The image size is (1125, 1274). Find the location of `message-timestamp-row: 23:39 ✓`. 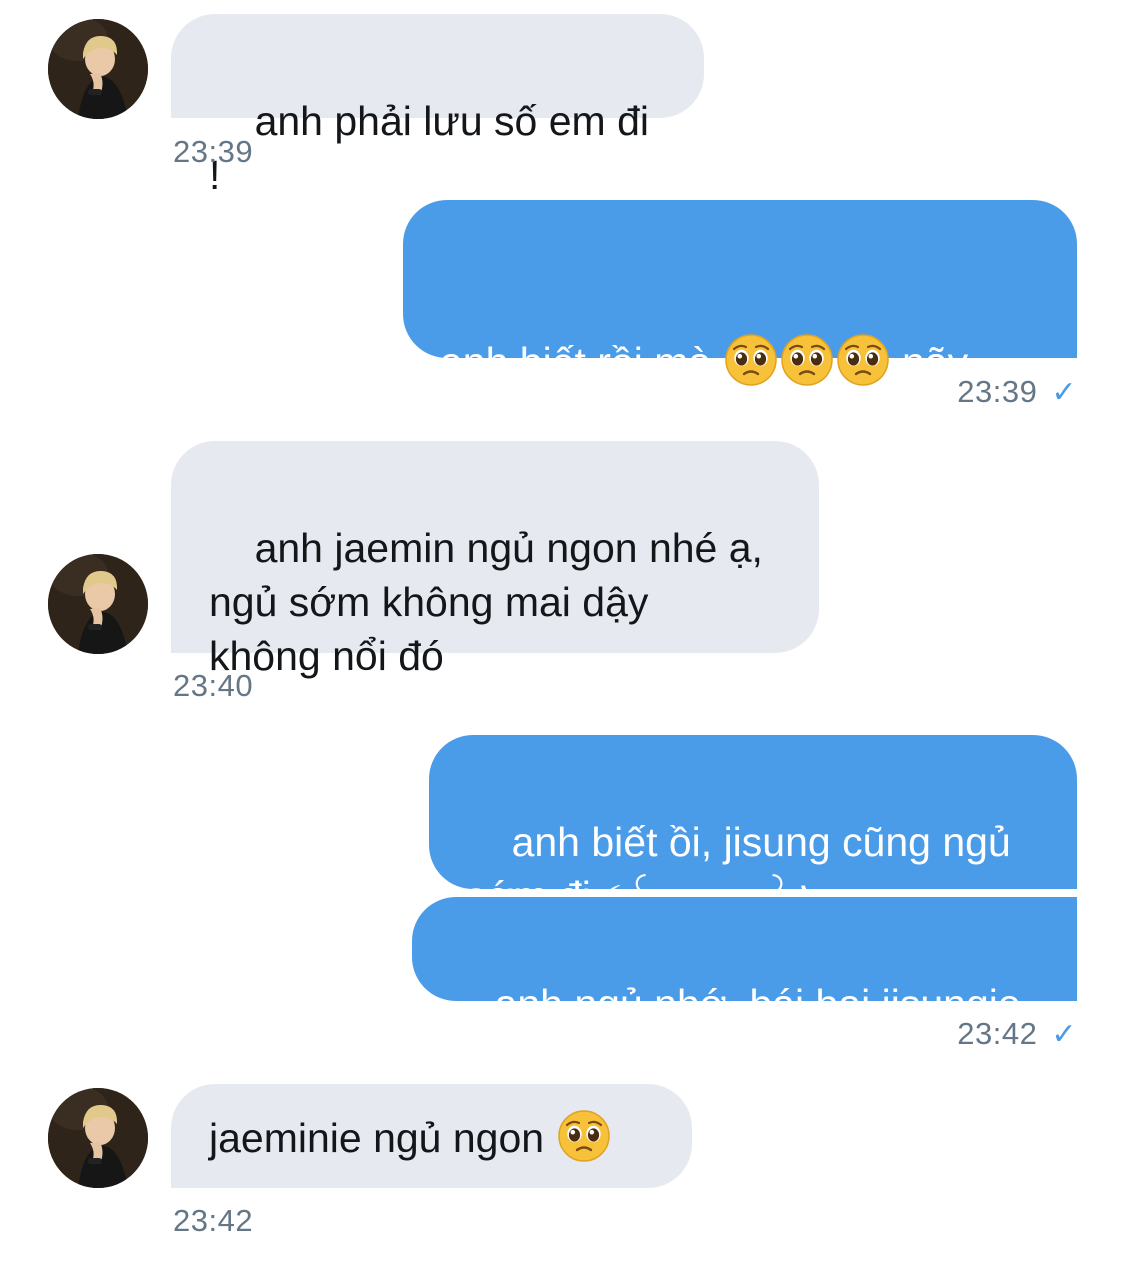

message-timestamp-row: 23:39 ✓ is located at coordinates (1017, 392).